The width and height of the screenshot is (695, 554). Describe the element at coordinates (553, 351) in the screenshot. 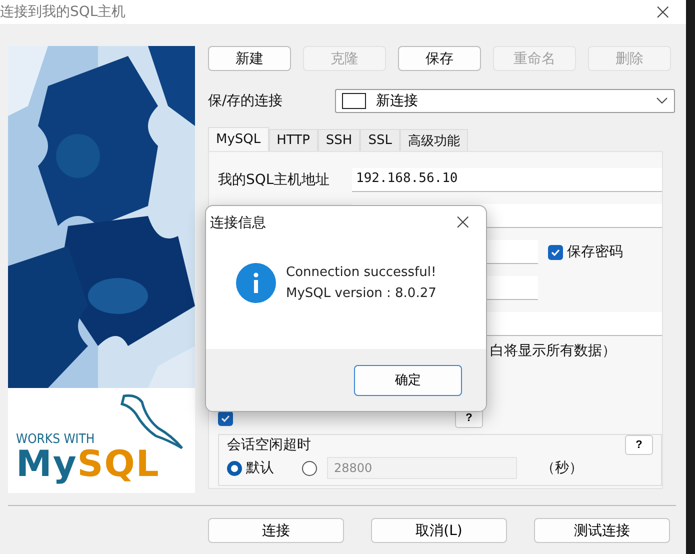

I see `hint-text: 白将显示所有数据）` at that location.